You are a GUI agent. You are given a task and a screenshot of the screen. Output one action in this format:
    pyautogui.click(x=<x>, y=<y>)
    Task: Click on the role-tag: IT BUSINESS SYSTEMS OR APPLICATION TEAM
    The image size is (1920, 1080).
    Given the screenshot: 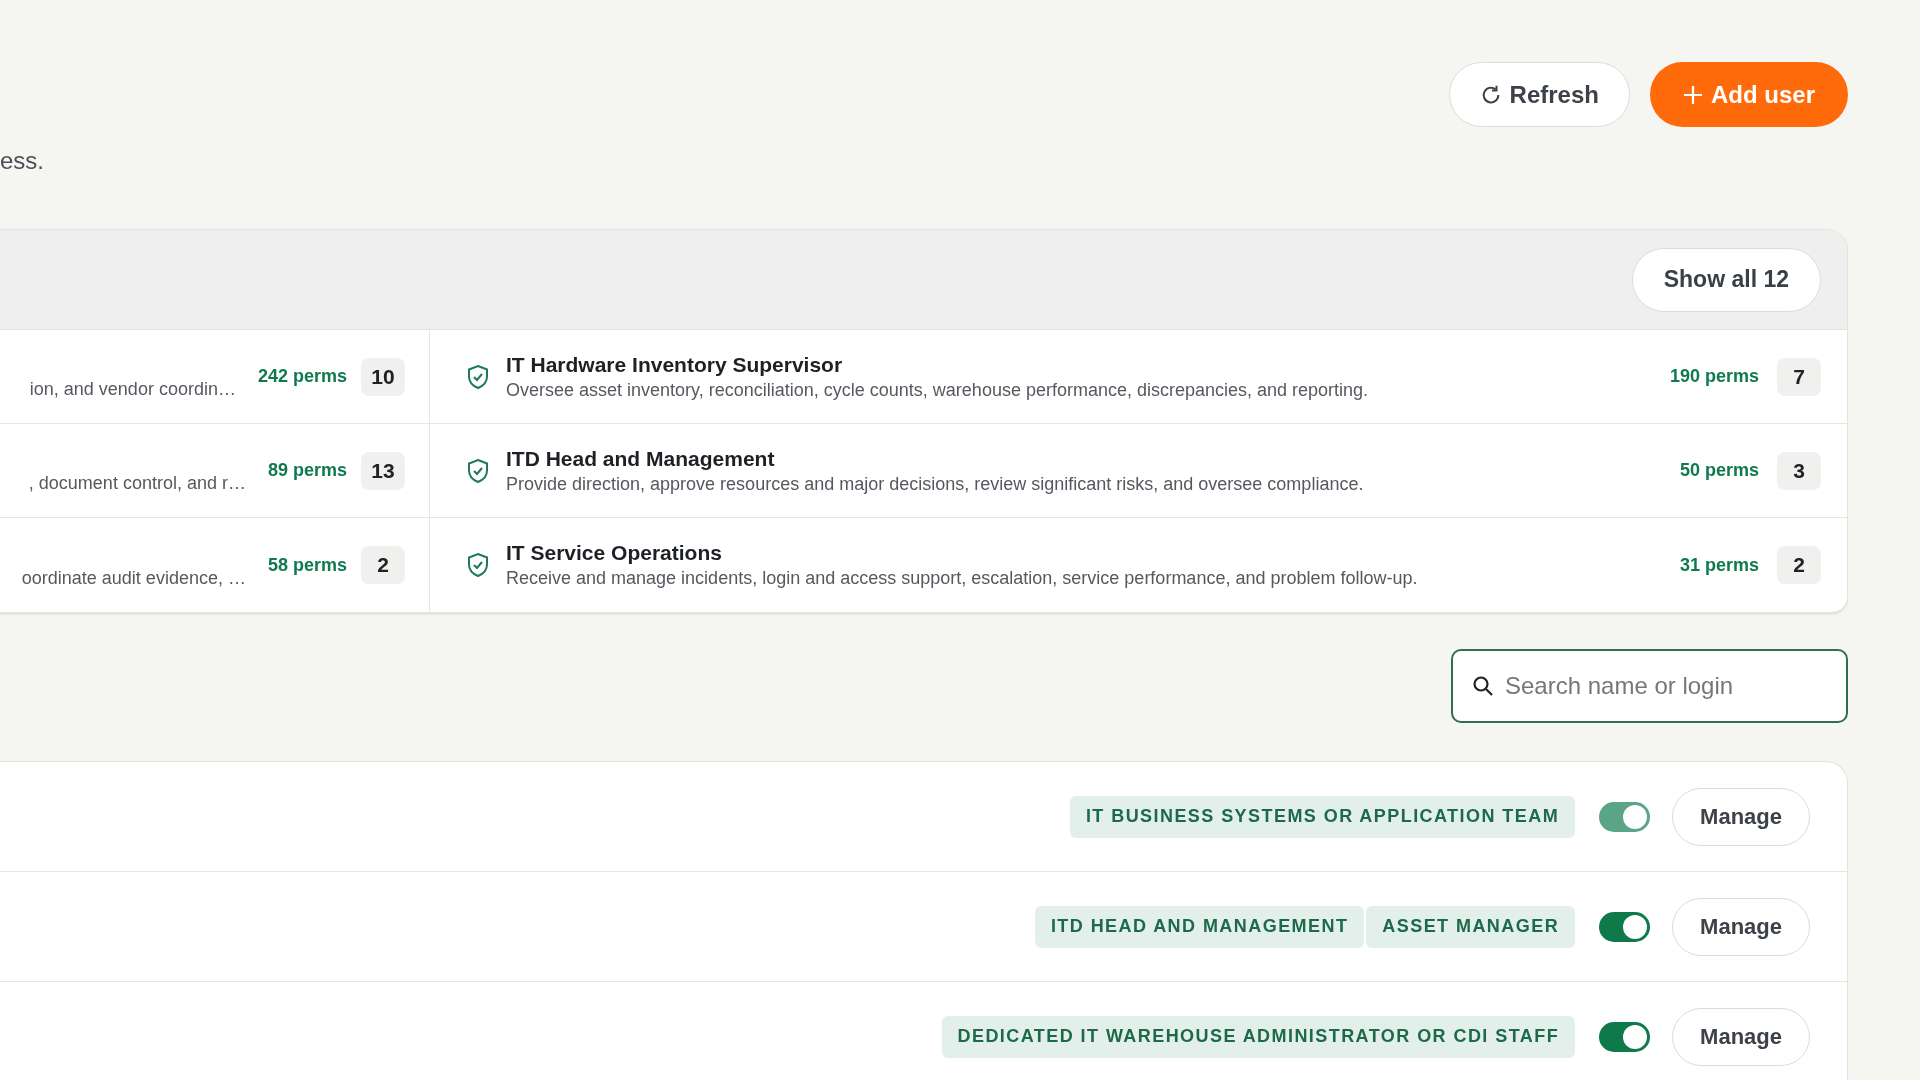 What is the action you would take?
    pyautogui.click(x=1322, y=816)
    